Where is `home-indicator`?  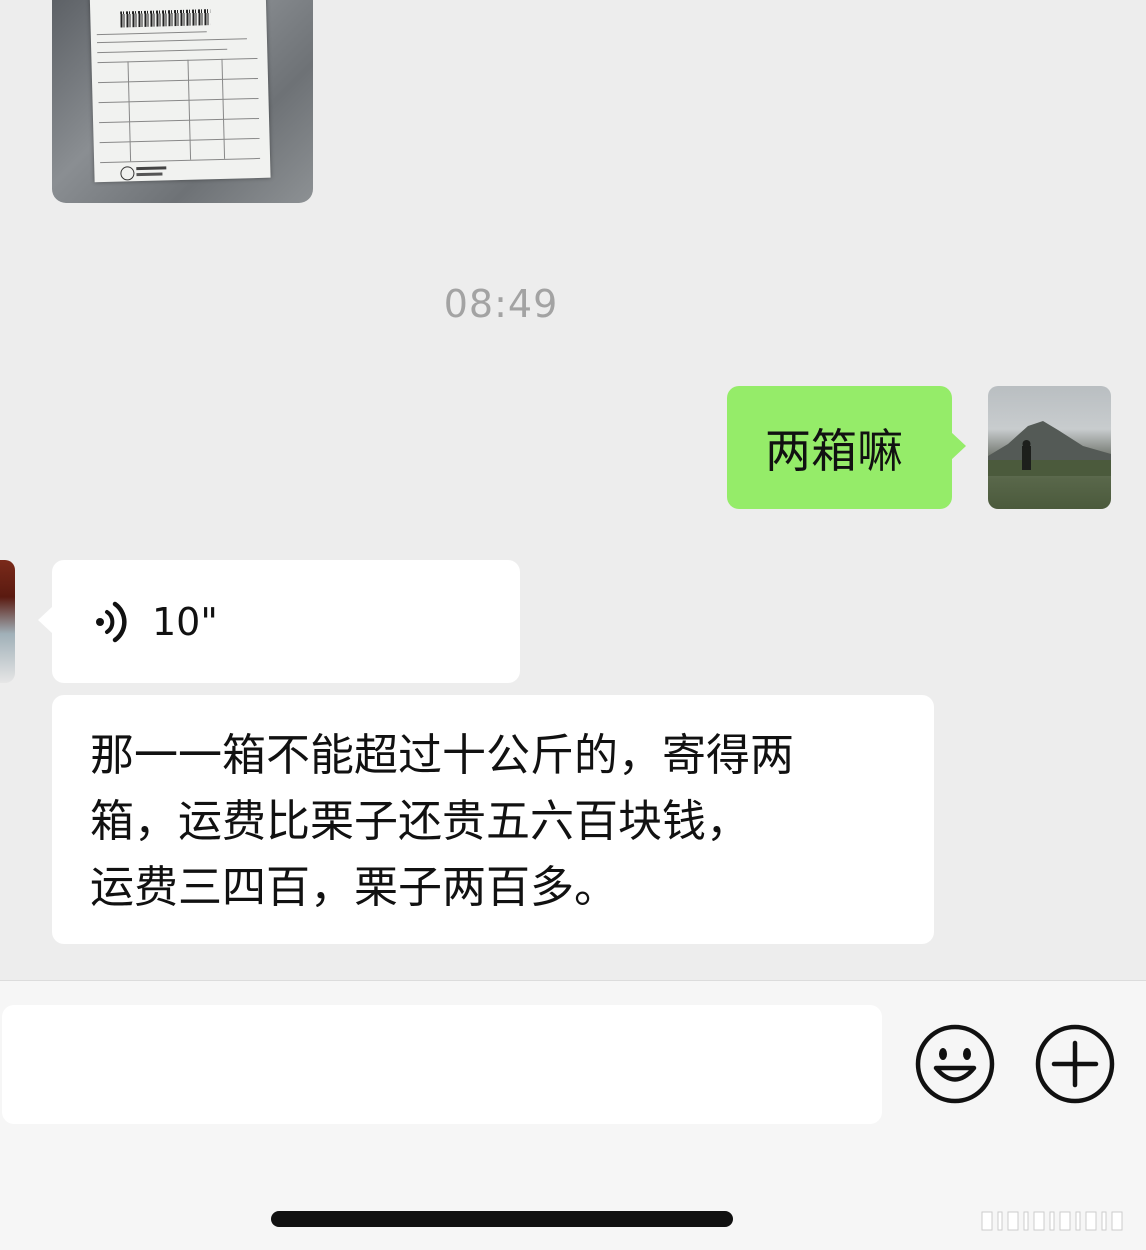 home-indicator is located at coordinates (502, 1219).